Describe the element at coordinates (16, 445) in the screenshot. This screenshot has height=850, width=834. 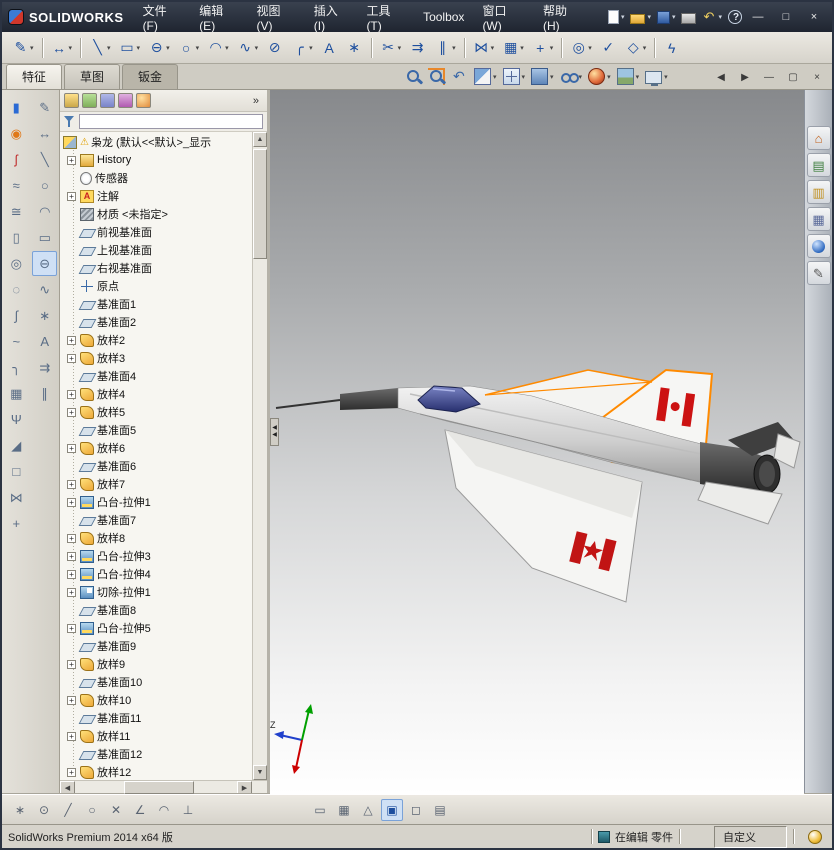
I see `draft-button: ◢` at that location.